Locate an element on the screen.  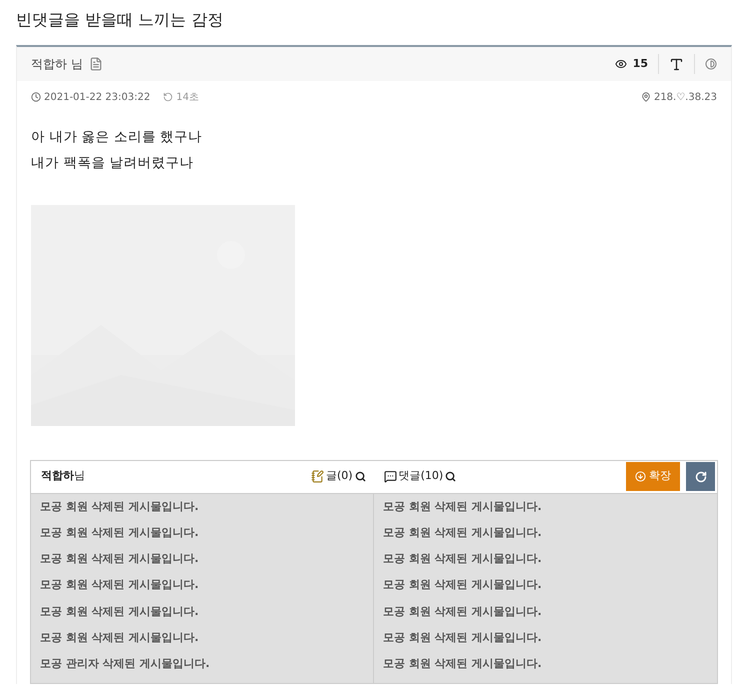
eye-icon is located at coordinates (620, 64).